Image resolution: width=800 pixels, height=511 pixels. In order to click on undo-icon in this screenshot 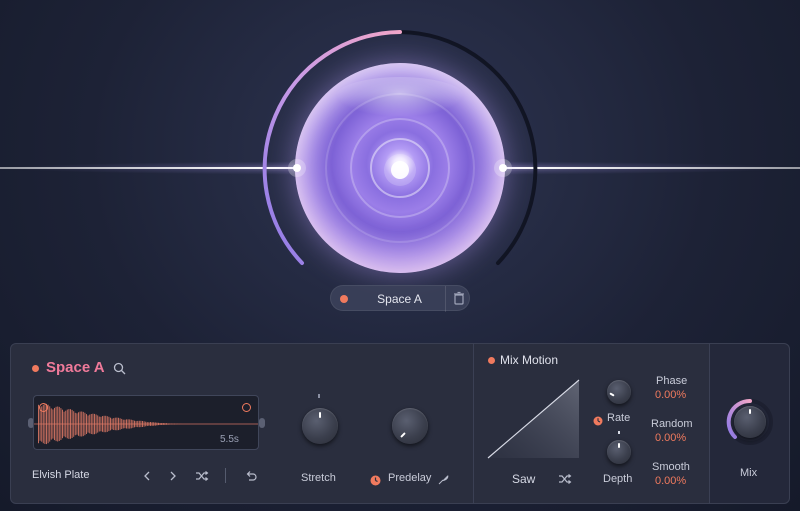, I will do `click(251, 476)`.